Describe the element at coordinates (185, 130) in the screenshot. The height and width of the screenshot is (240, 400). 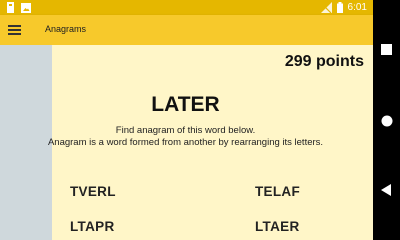
I see `instruction-text: Find anagram of this word below.` at that location.